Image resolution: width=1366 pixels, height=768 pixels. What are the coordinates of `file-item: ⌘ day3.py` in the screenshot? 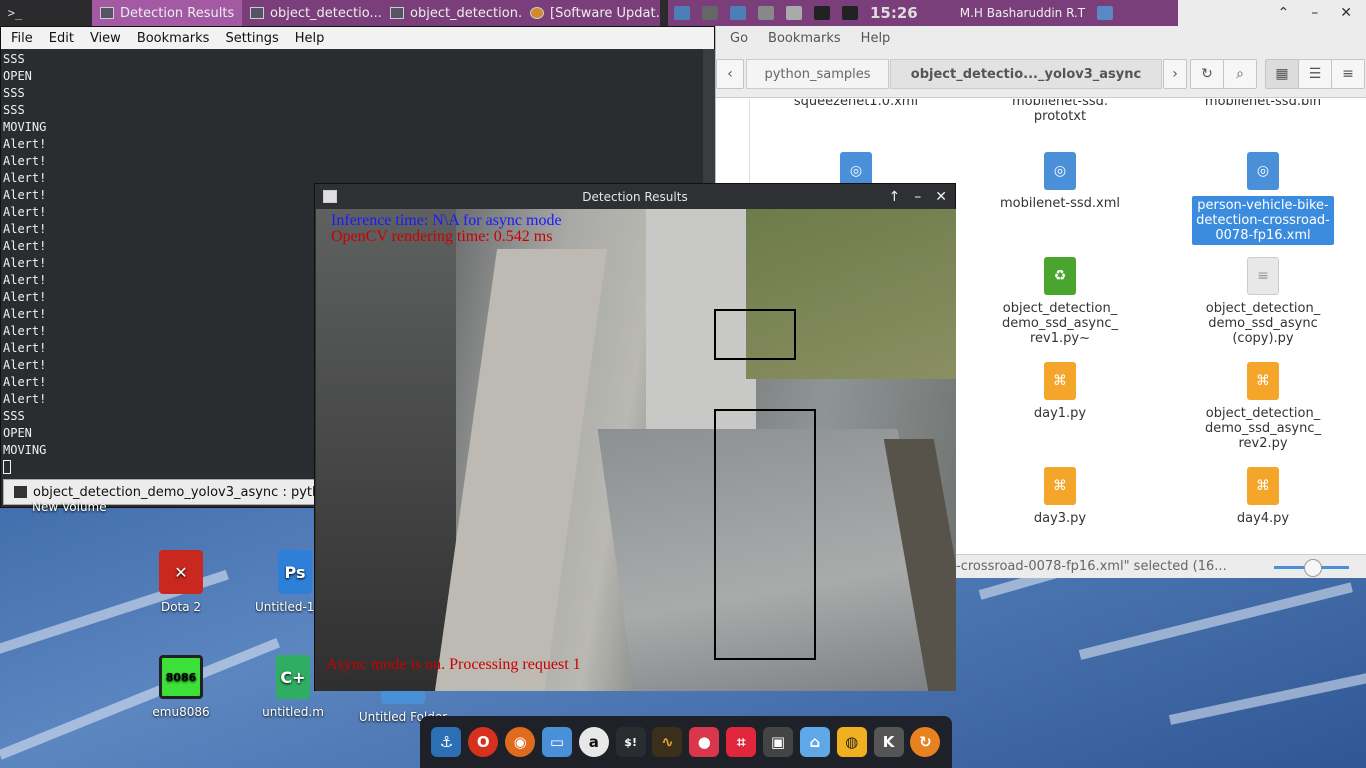 It's located at (1060, 496).